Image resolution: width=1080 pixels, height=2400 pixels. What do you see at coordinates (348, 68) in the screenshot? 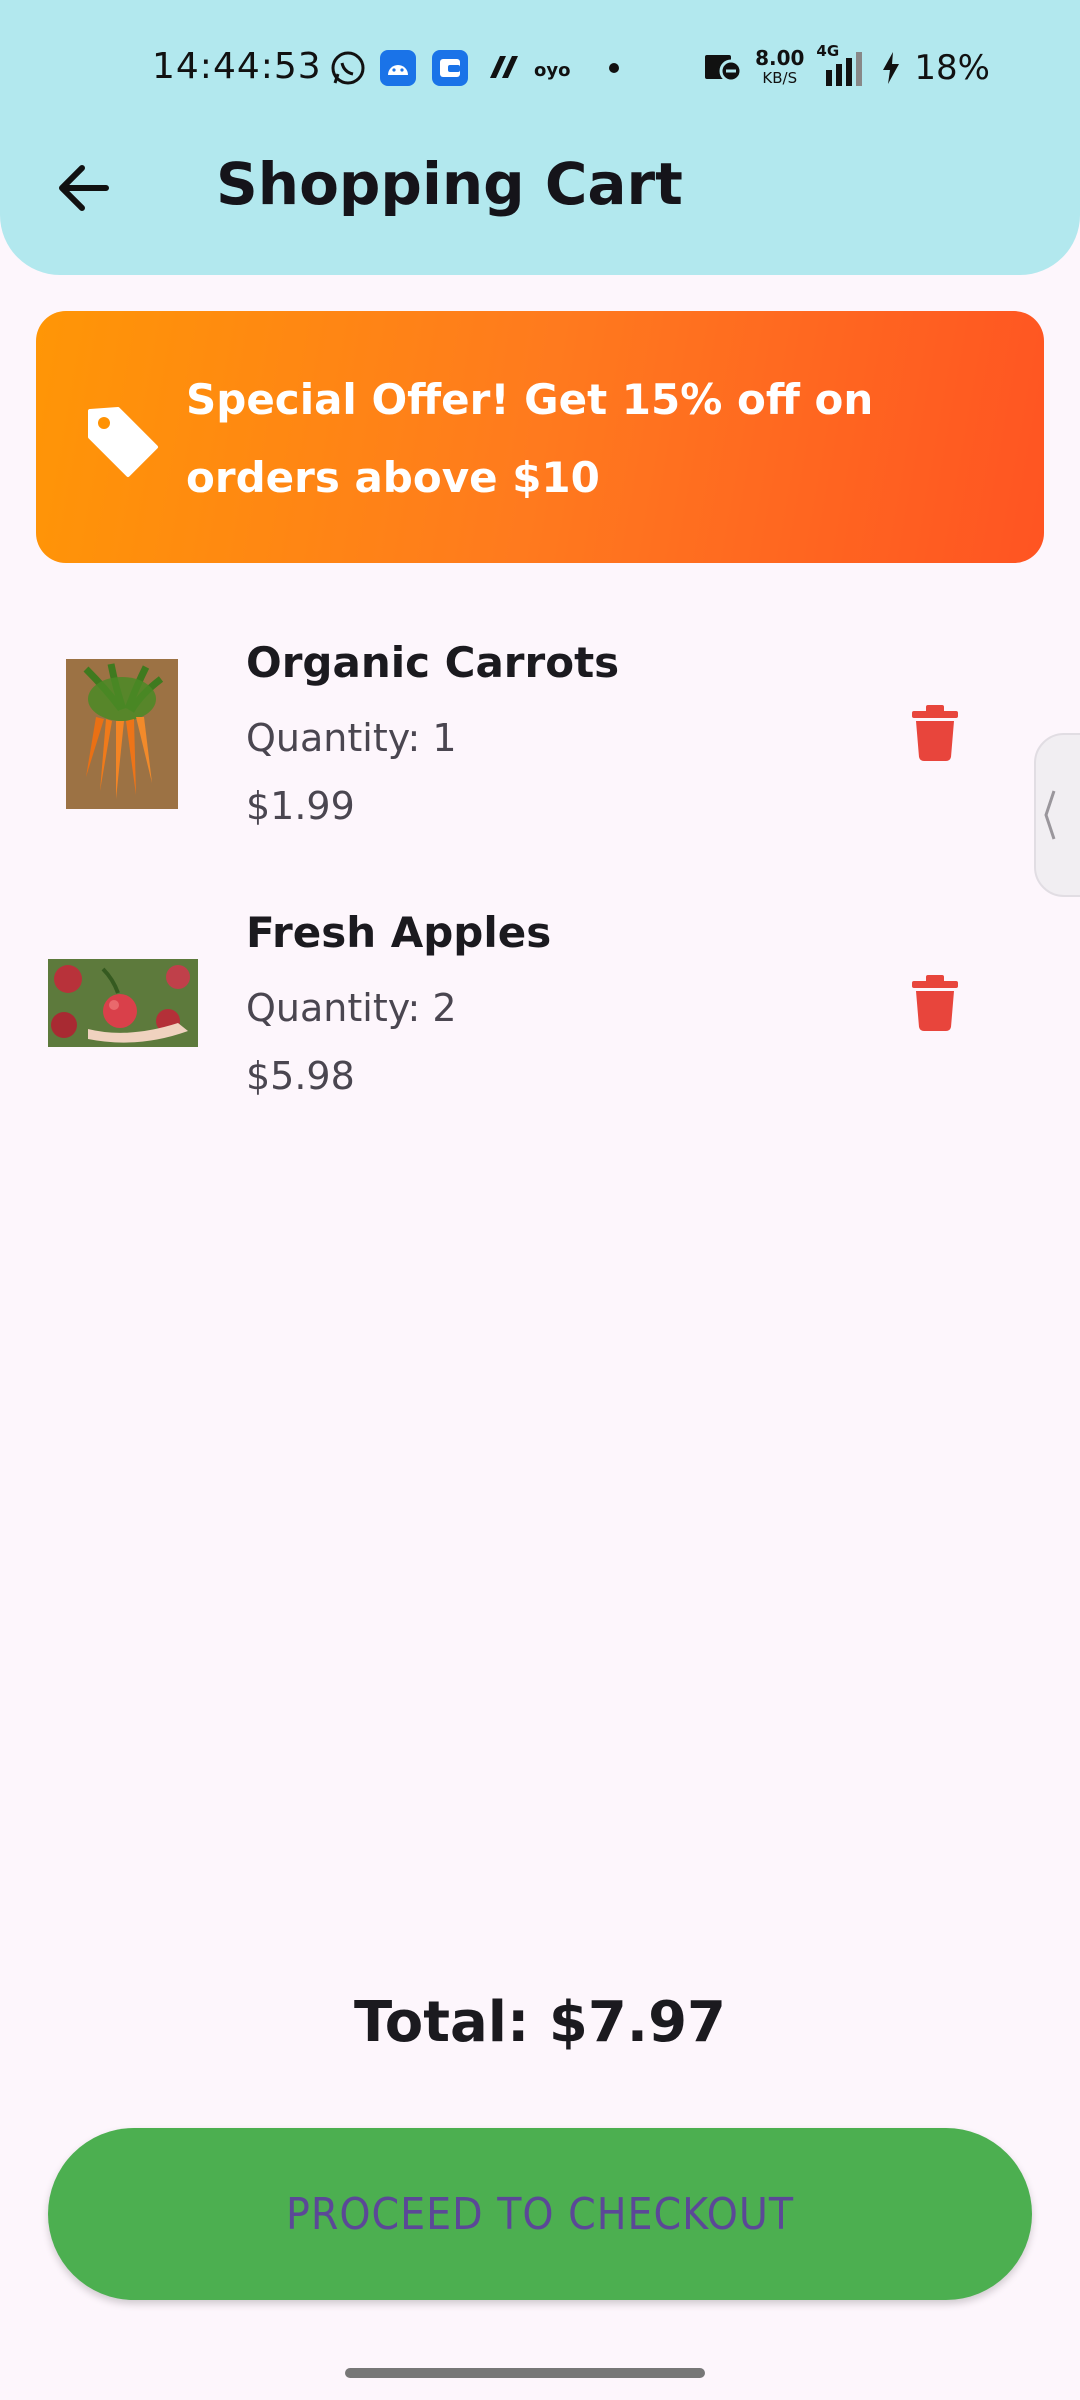
I see `whatsapp-icon` at bounding box center [348, 68].